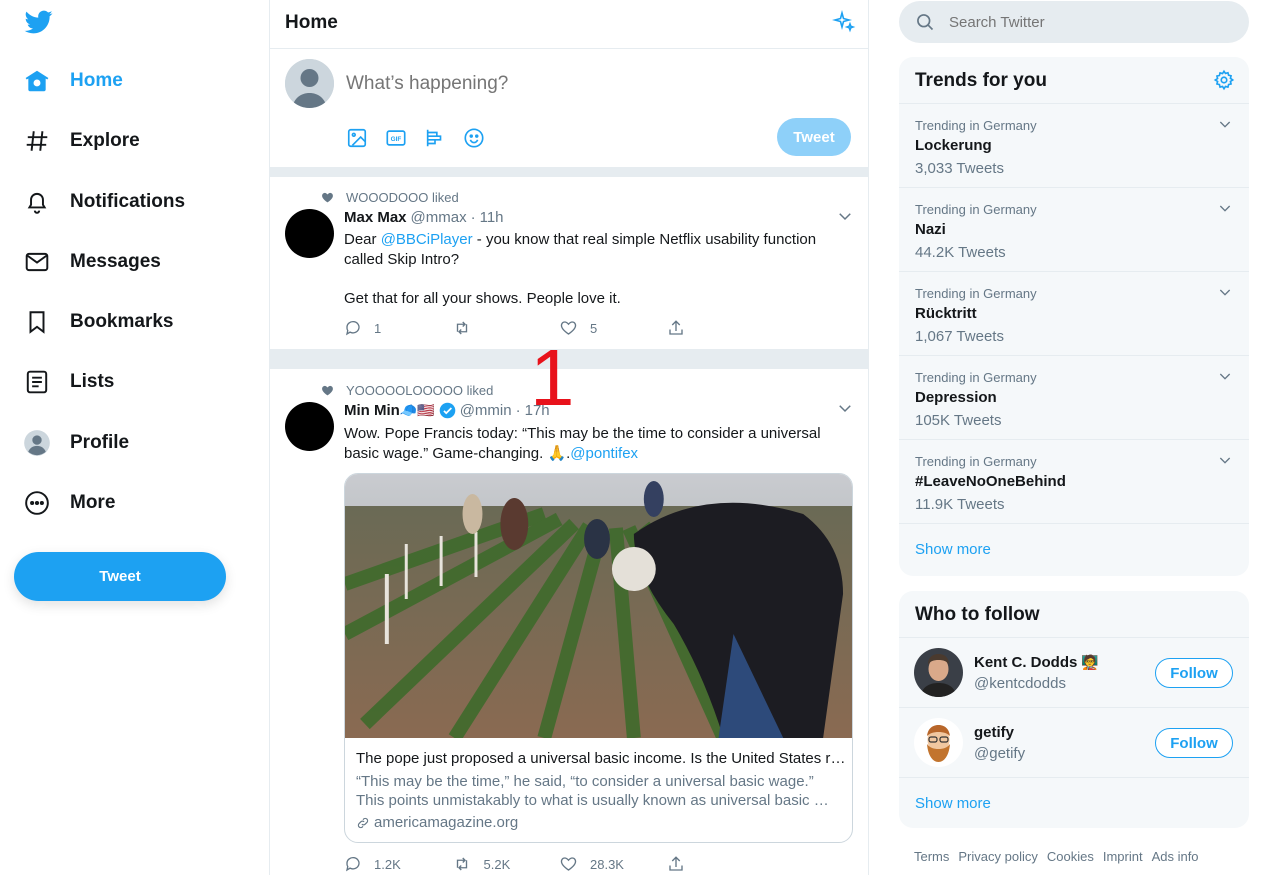 This screenshot has width=1278, height=875. I want to click on nav-profile: Profile, so click(75, 443).